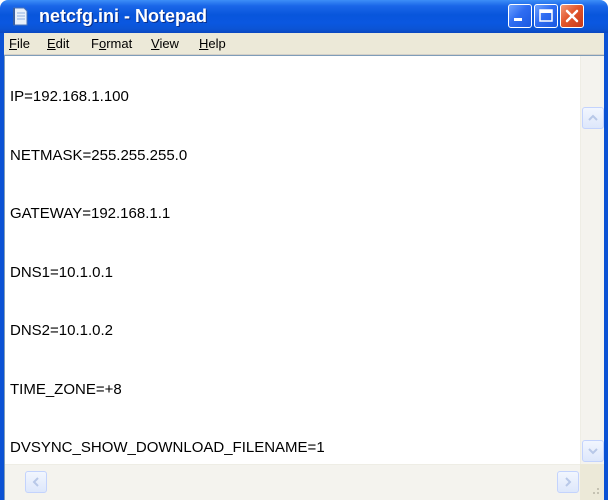  I want to click on resize-grip-icon, so click(596, 491).